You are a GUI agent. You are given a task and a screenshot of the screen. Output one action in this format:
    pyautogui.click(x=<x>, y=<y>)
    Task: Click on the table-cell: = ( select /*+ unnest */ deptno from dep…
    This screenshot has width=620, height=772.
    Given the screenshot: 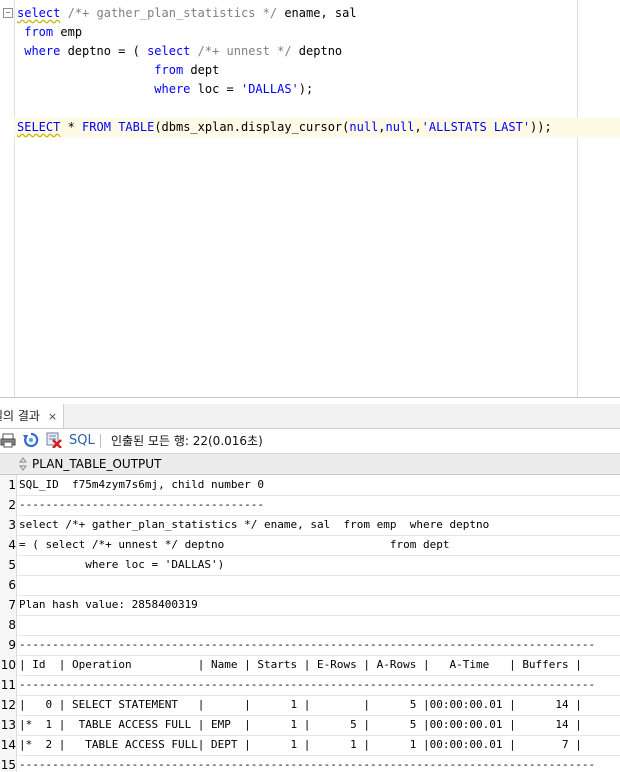 What is the action you would take?
    pyautogui.click(x=234, y=545)
    